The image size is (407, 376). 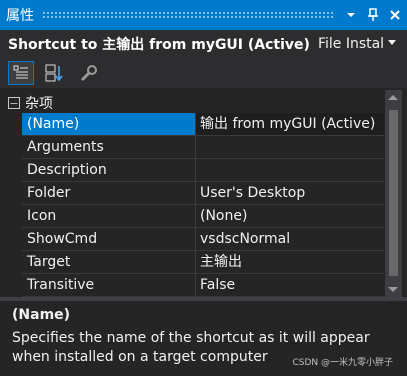 I want to click on property-value: 主输出, so click(x=290, y=262).